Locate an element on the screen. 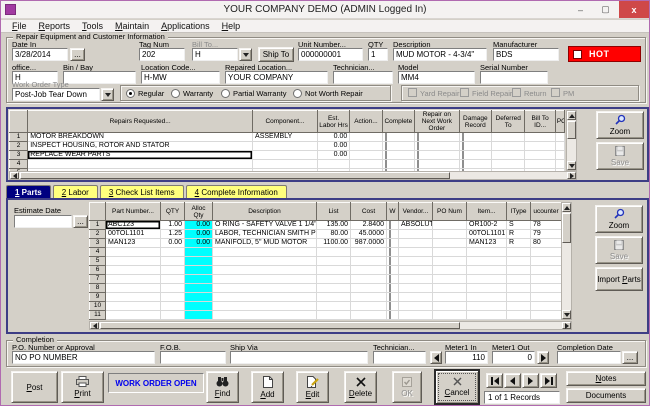 Image resolution: width=650 pixels, height=406 pixels. ship-via-input is located at coordinates (299, 357).